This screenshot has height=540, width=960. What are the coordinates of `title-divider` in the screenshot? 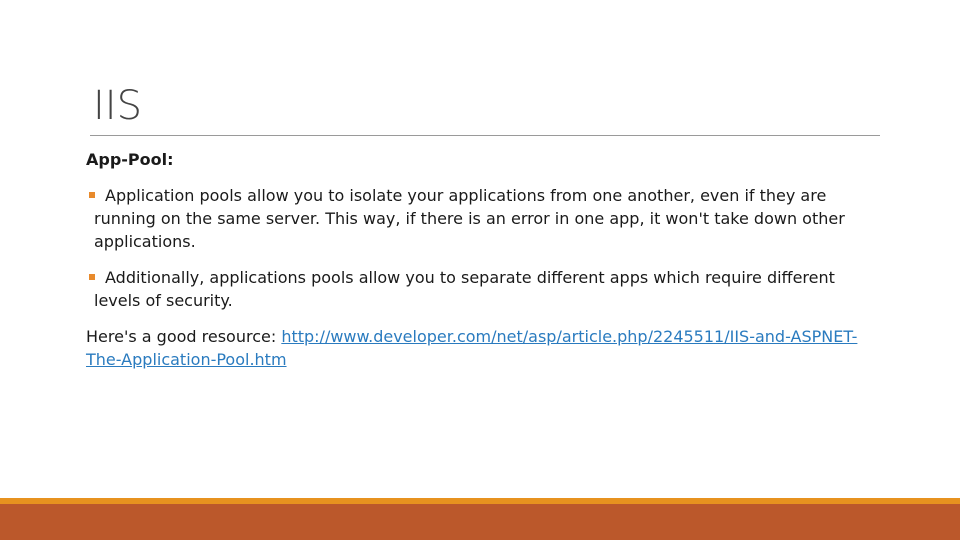 It's located at (485, 135).